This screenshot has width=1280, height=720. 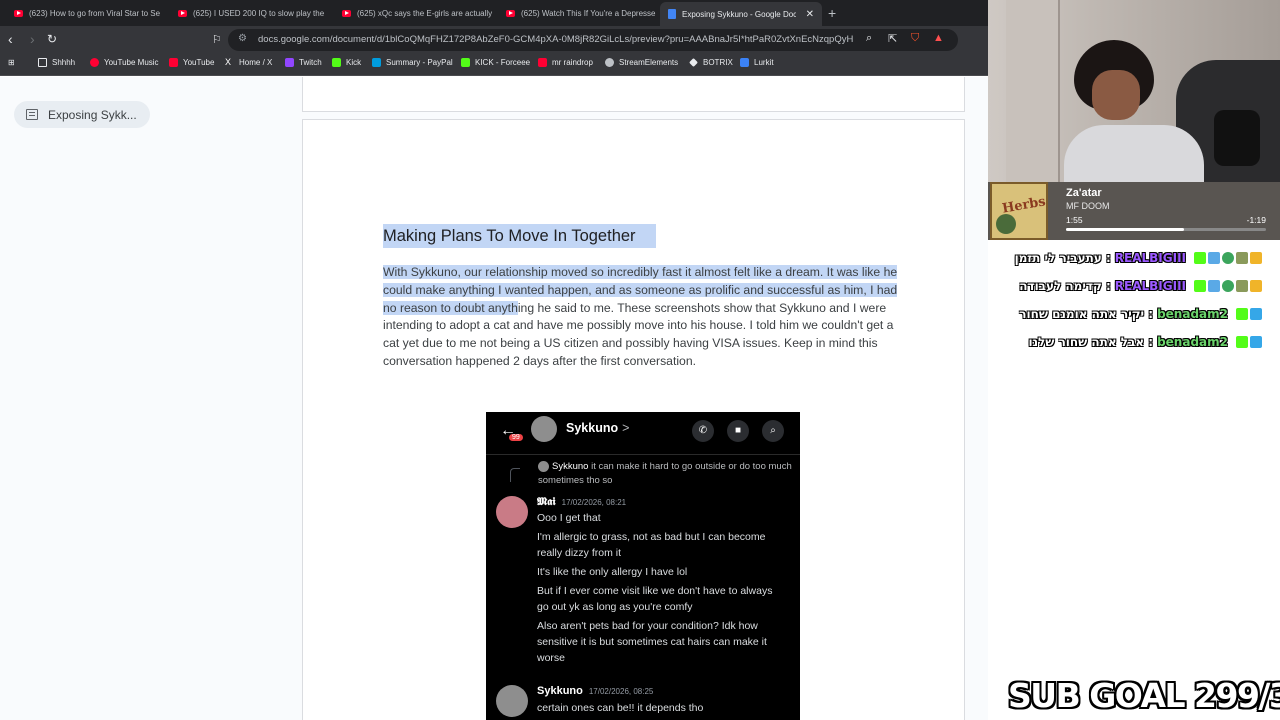 I want to click on tab-active-docs: Exposing Sykkuno - Google Doc ✕, so click(x=741, y=14).